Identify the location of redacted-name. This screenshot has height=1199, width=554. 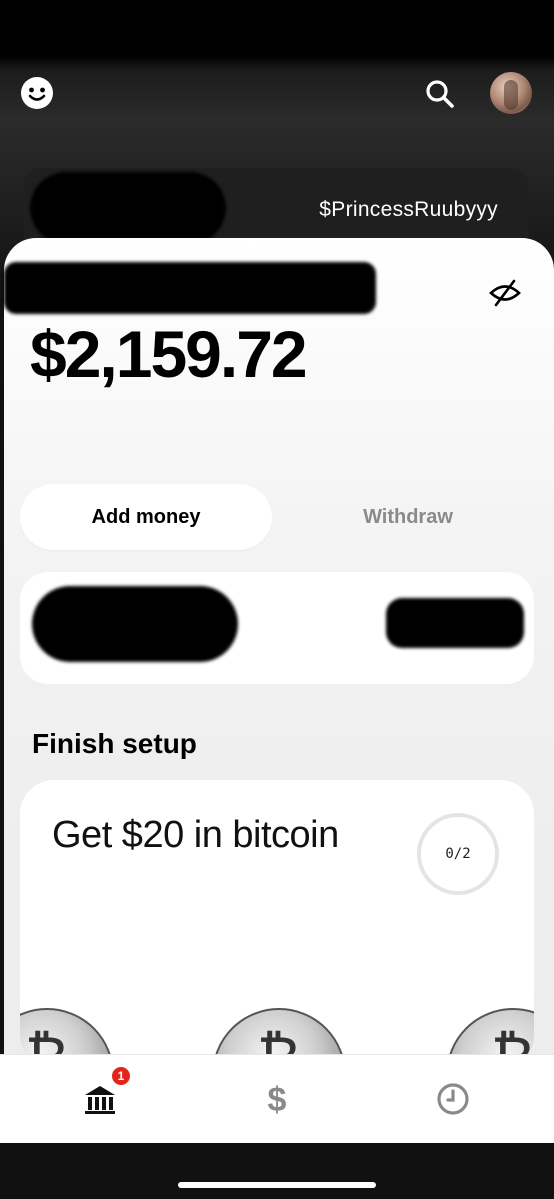
(128, 208).